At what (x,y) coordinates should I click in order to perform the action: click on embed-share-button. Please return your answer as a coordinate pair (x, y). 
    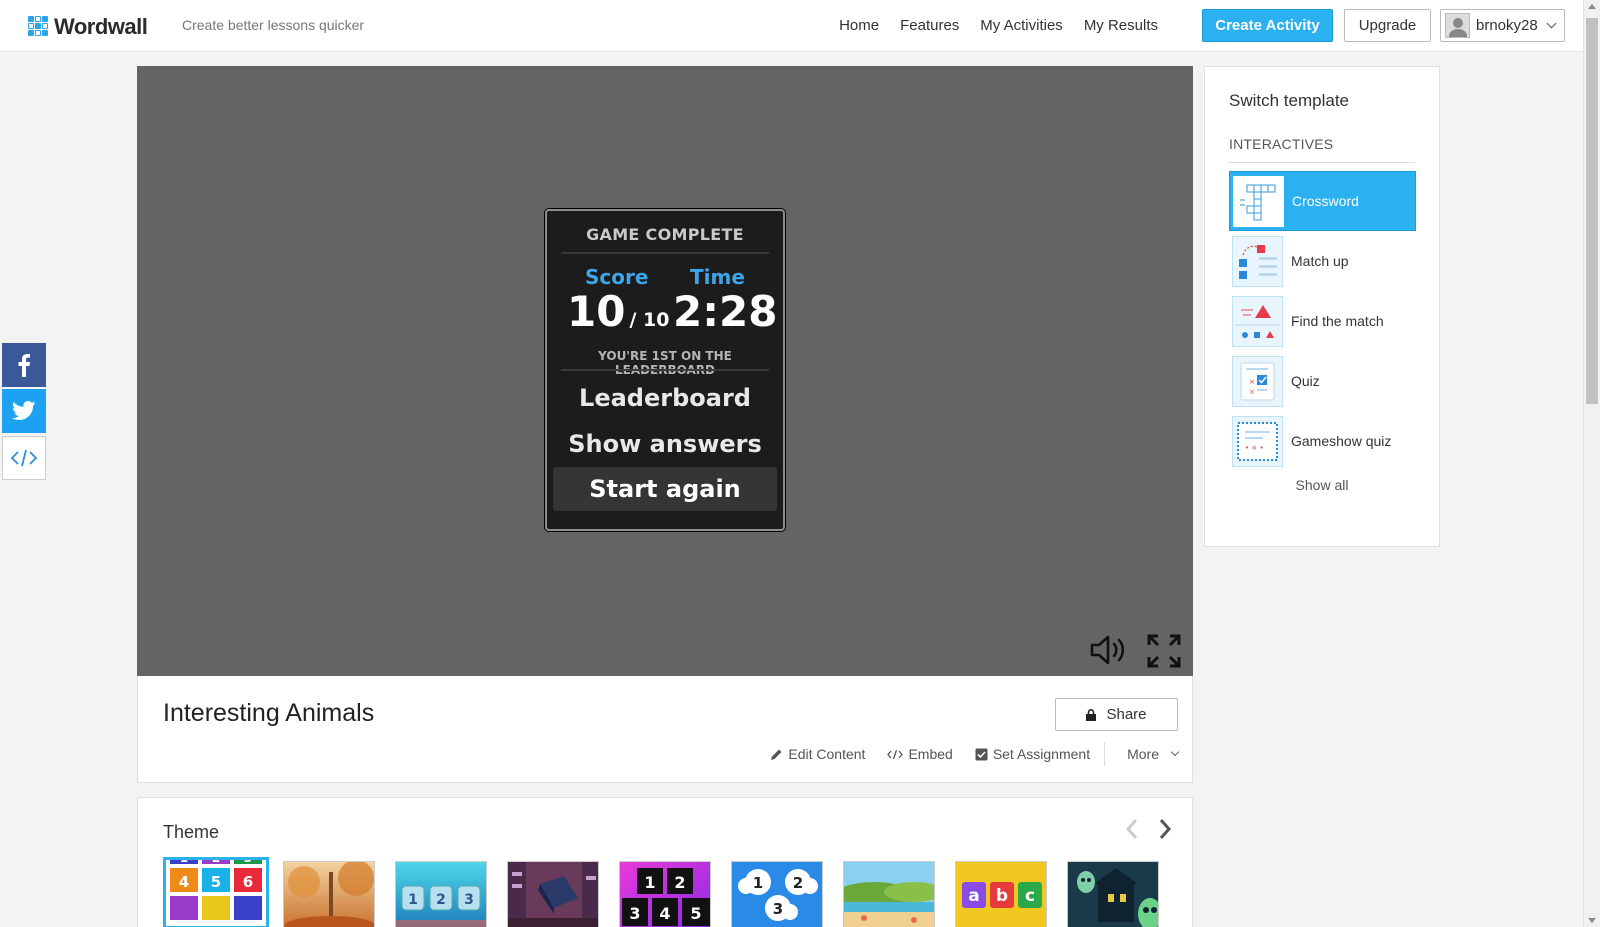
    Looking at the image, I should click on (24, 458).